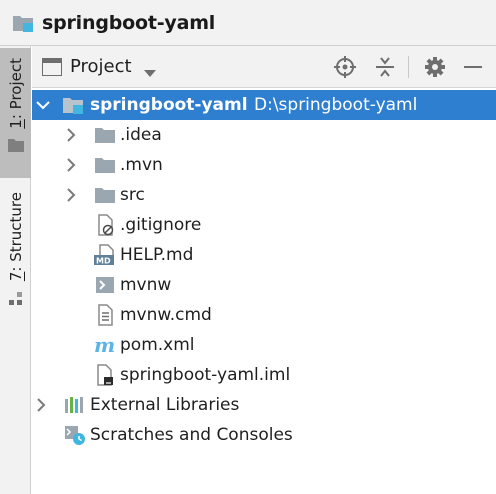 The width and height of the screenshot is (496, 494). I want to click on tree-item-iml: springboot-yaml.iml, so click(264, 375).